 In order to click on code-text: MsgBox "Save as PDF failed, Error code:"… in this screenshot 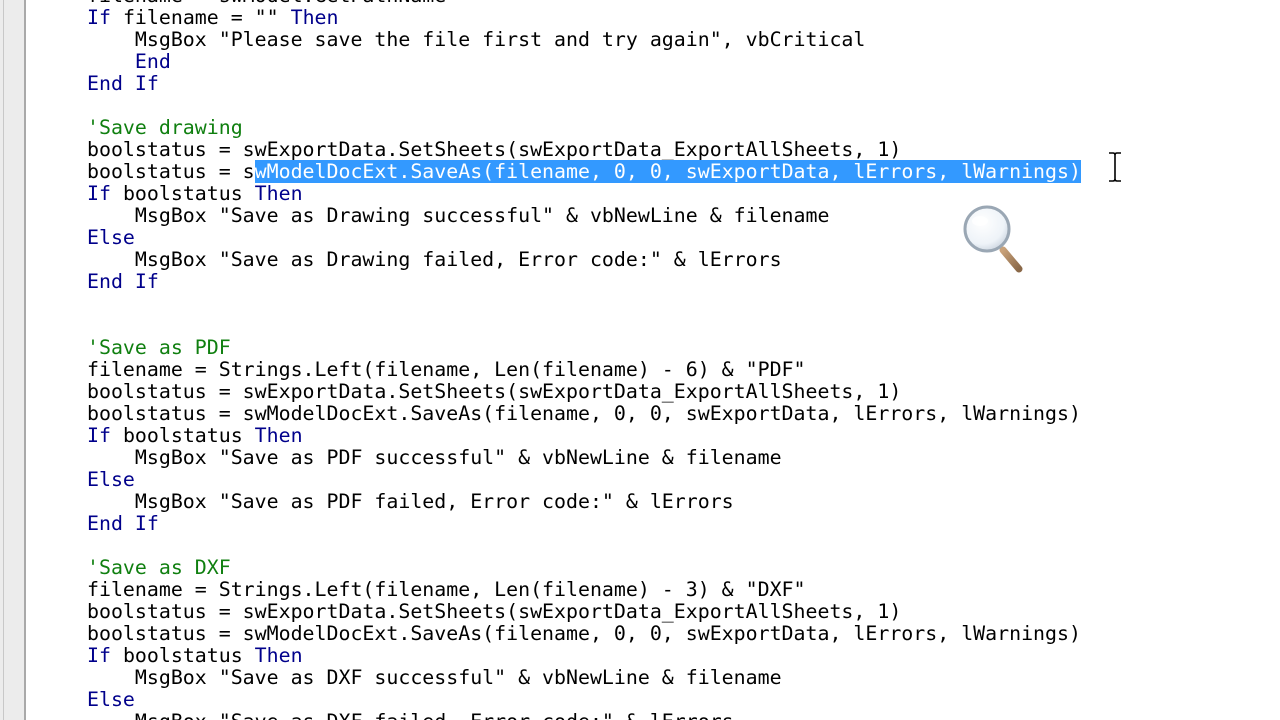, I will do `click(410, 501)`.